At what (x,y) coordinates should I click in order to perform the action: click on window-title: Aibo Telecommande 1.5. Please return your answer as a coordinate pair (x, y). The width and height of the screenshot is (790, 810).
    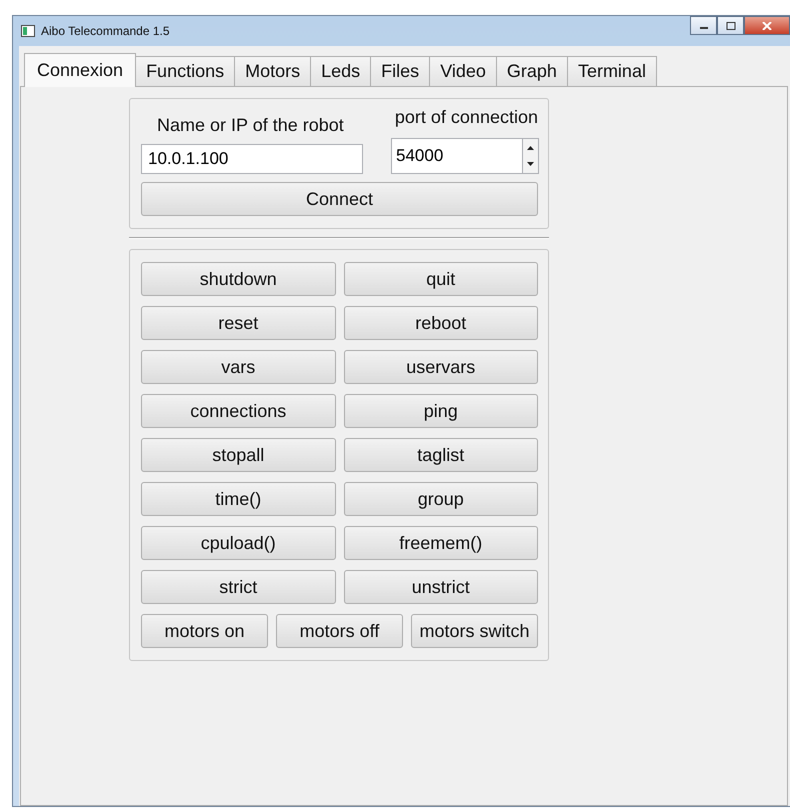
    Looking at the image, I should click on (105, 31).